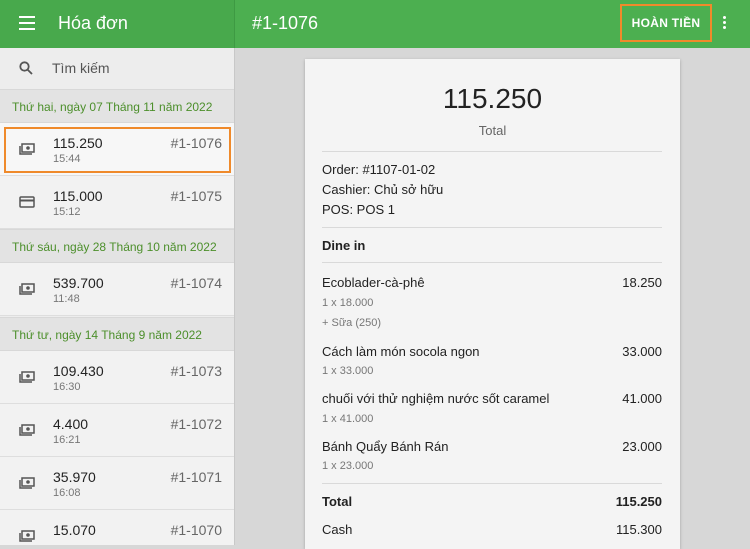 The image size is (750, 549). What do you see at coordinates (724, 24) in the screenshot?
I see `more-options-icon` at bounding box center [724, 24].